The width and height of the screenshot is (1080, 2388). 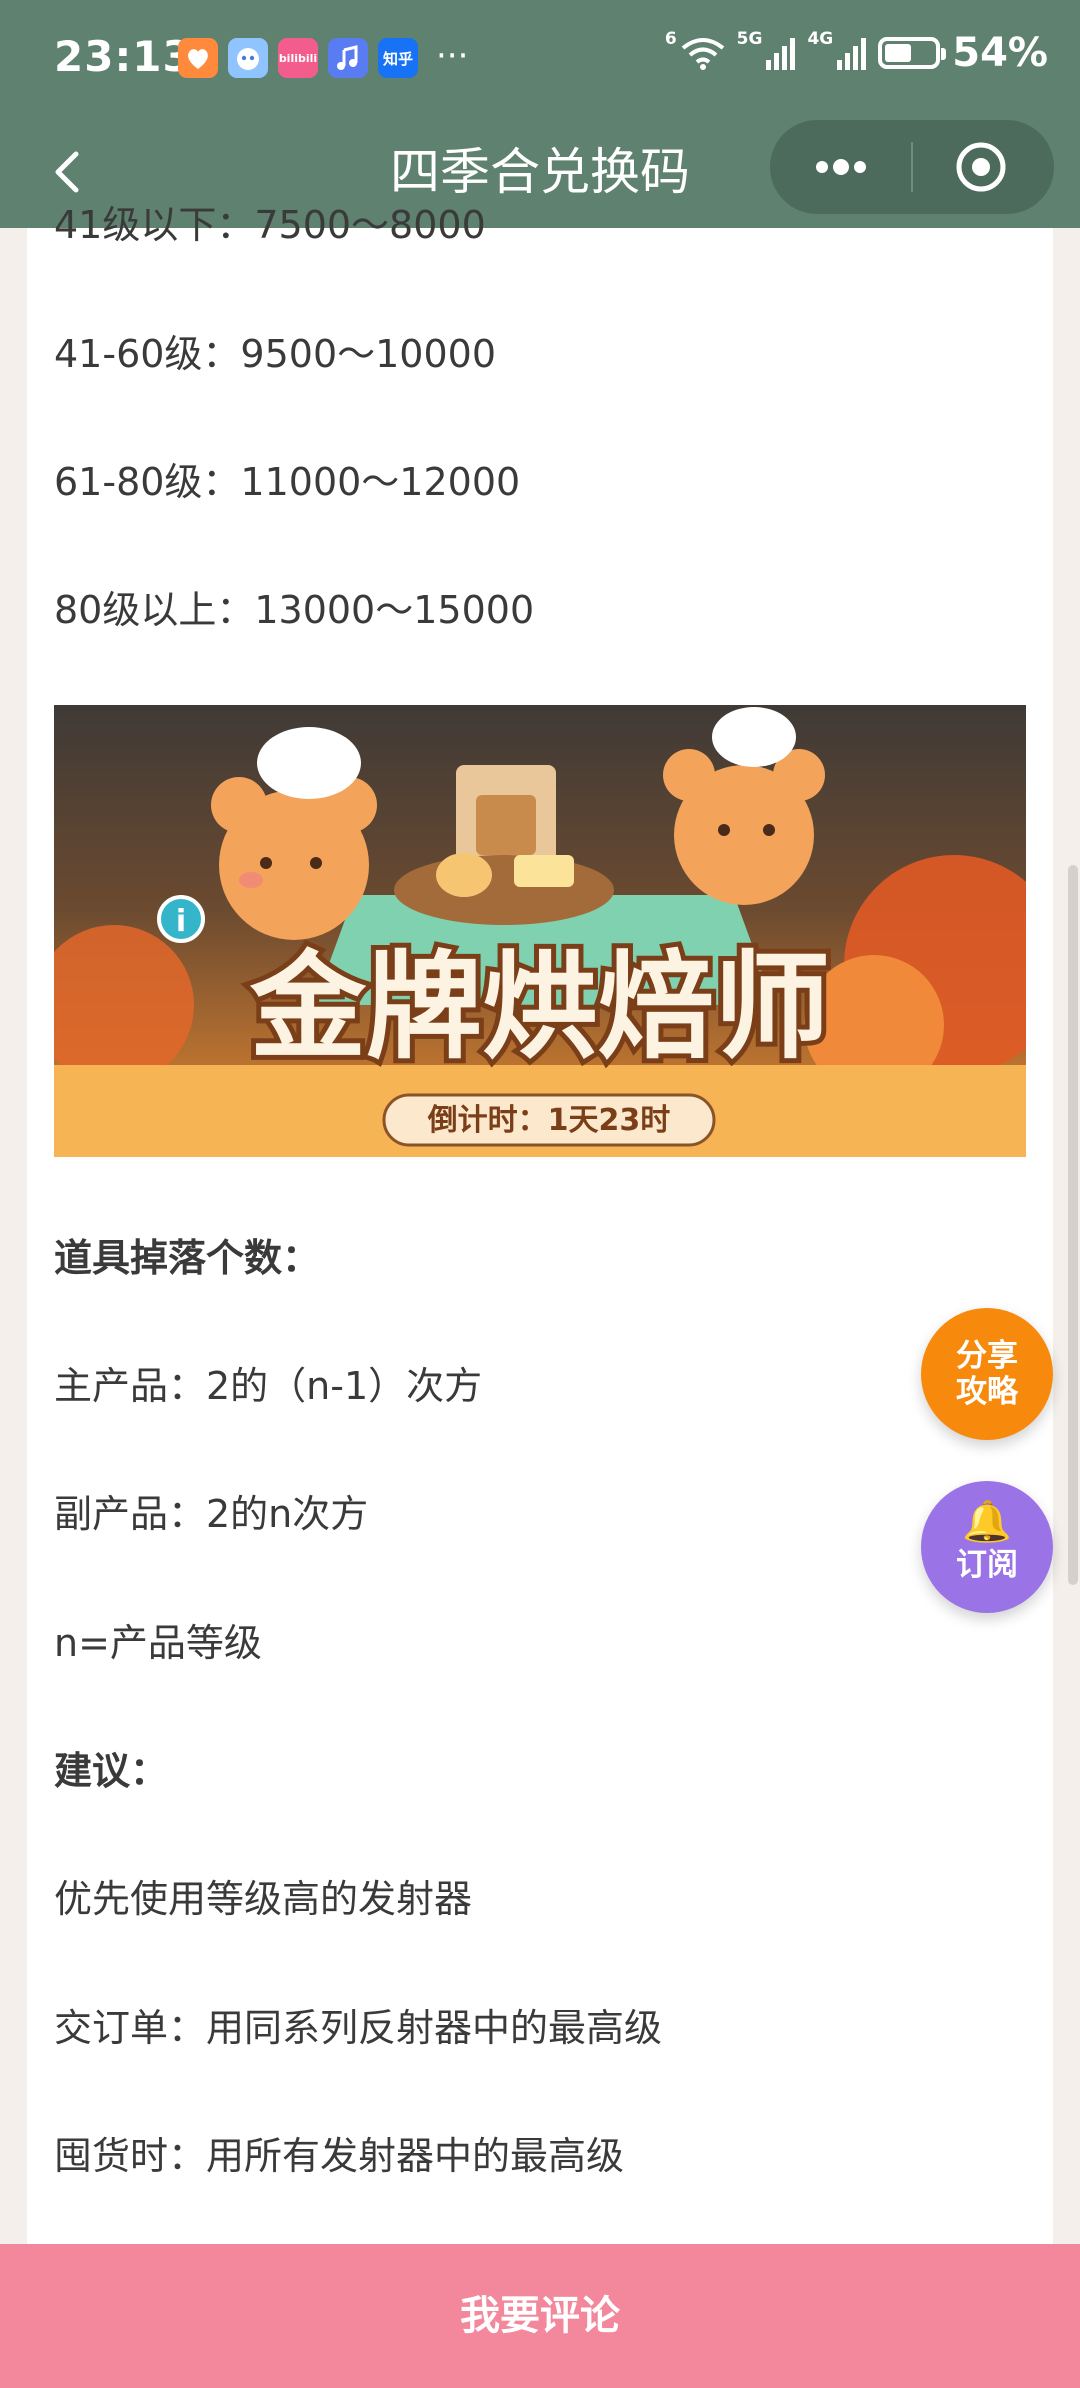 What do you see at coordinates (181, 921) in the screenshot?
I see `info-badge: i` at bounding box center [181, 921].